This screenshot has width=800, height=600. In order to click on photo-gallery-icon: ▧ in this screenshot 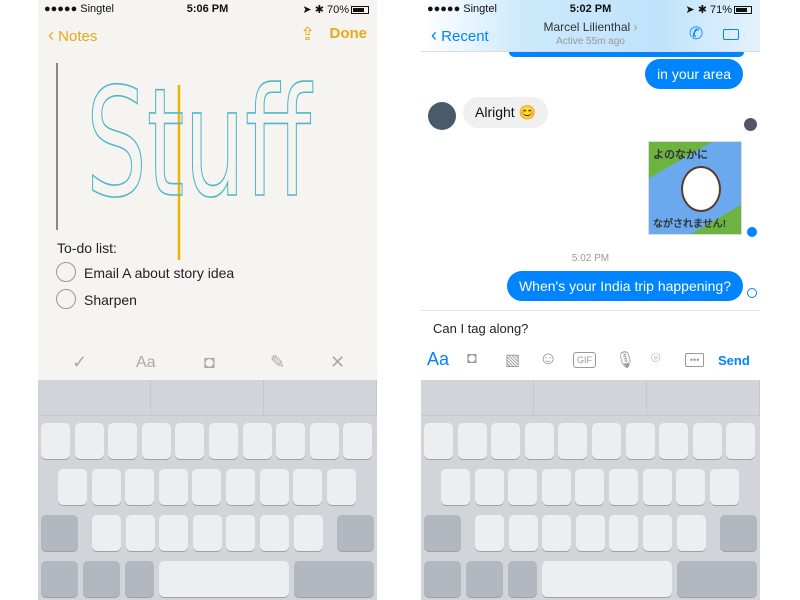, I will do `click(512, 360)`.